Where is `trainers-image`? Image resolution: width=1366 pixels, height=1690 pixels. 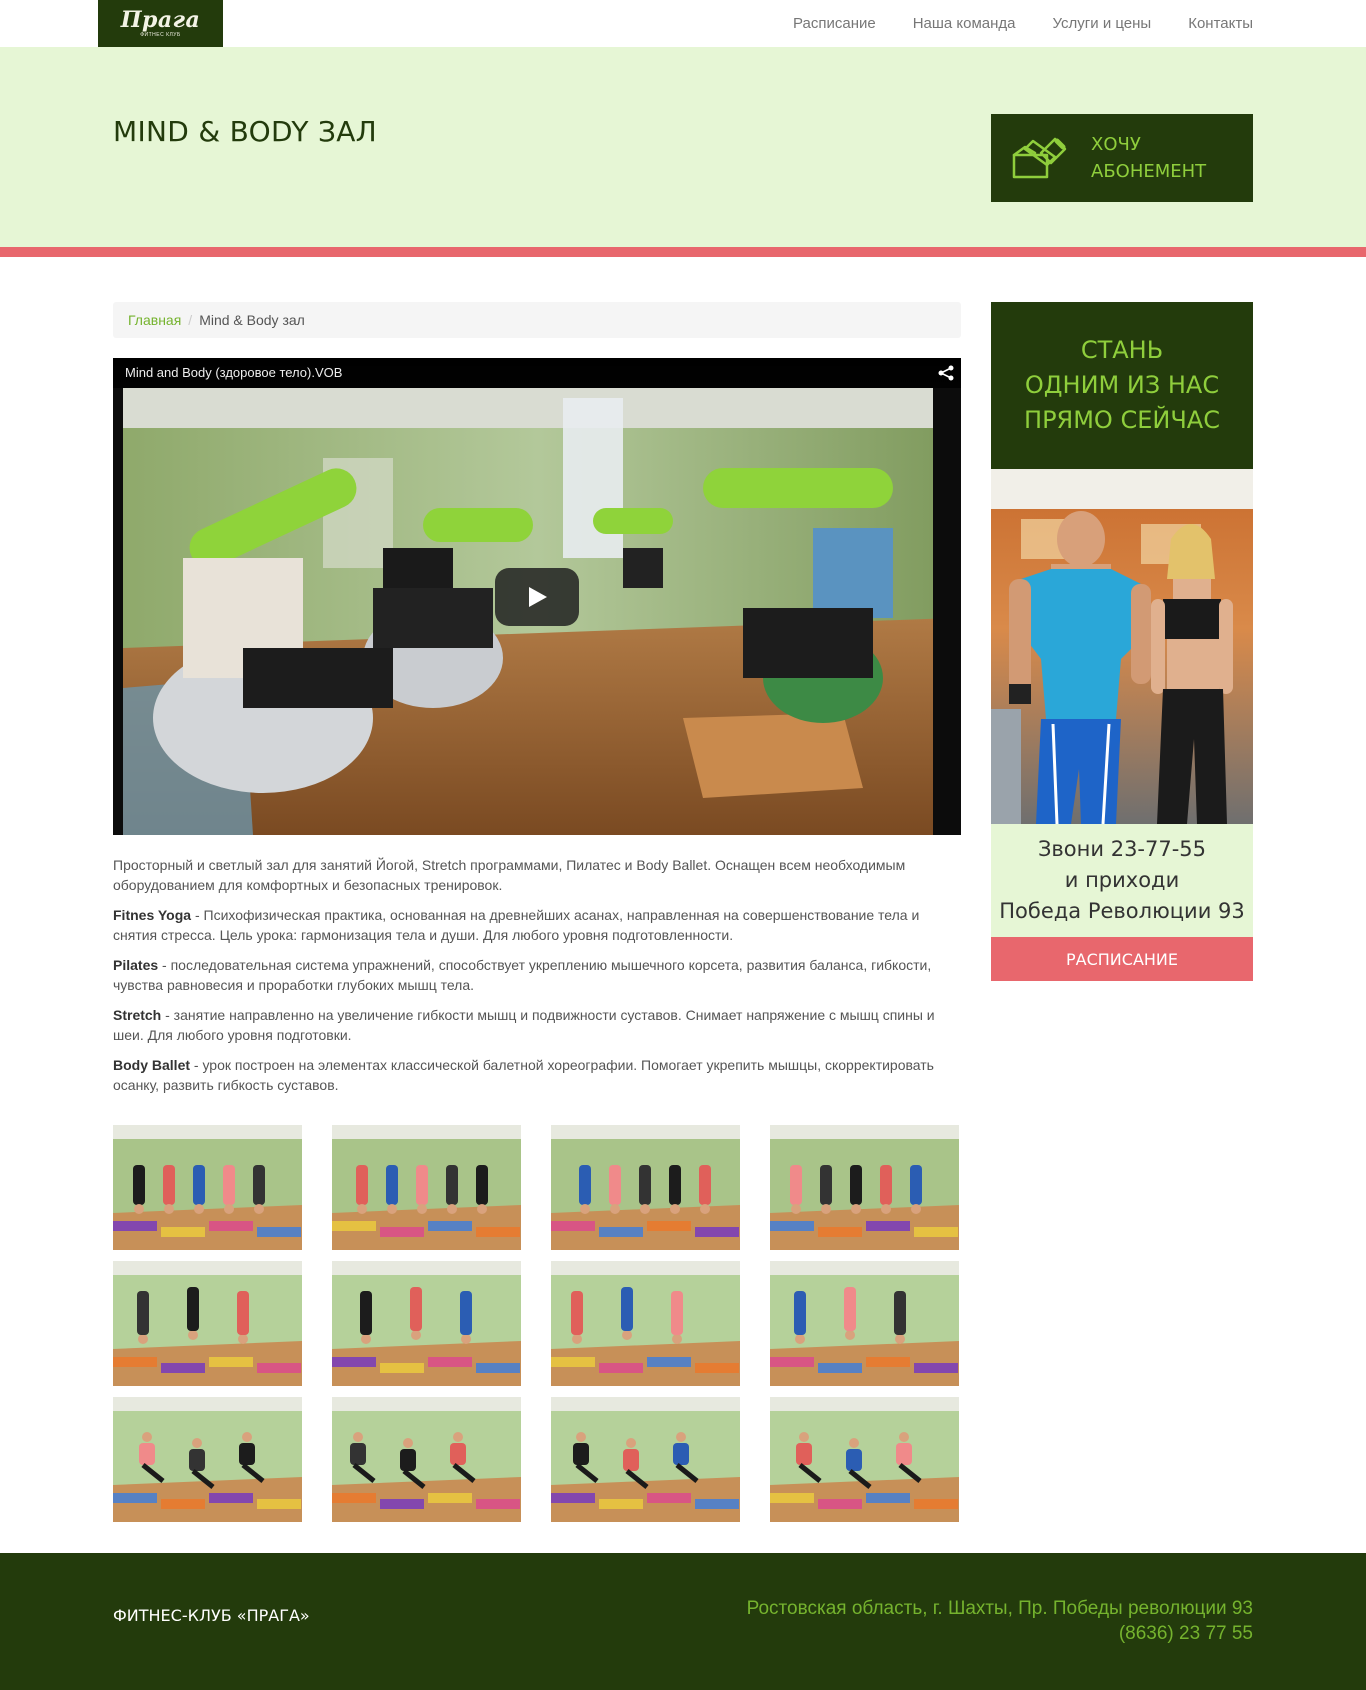 trainers-image is located at coordinates (1122, 646).